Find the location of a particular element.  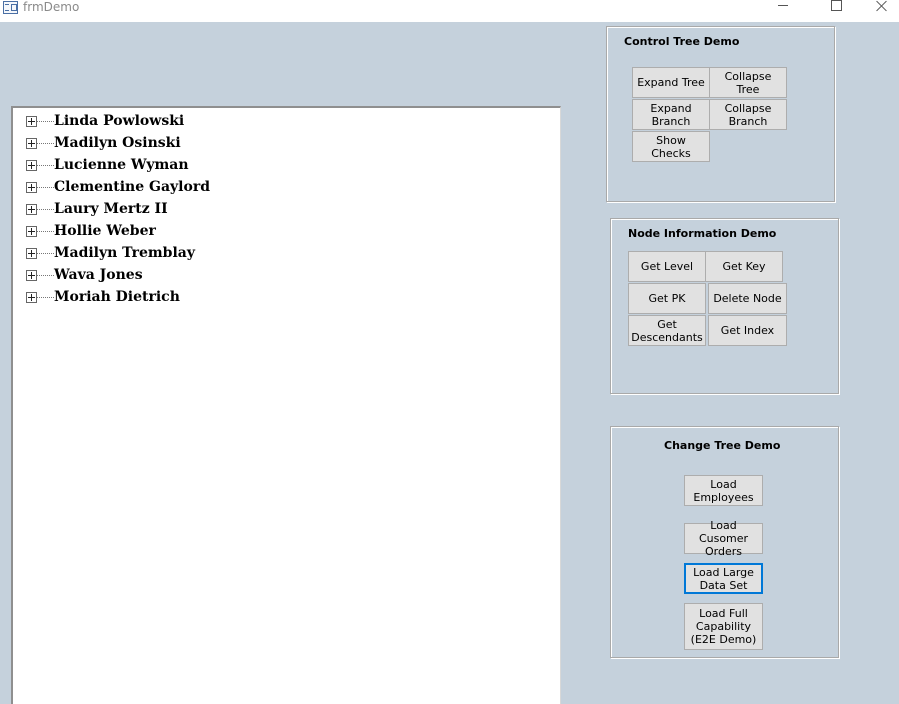

tree-node-label: Wava Jones is located at coordinates (98, 275).